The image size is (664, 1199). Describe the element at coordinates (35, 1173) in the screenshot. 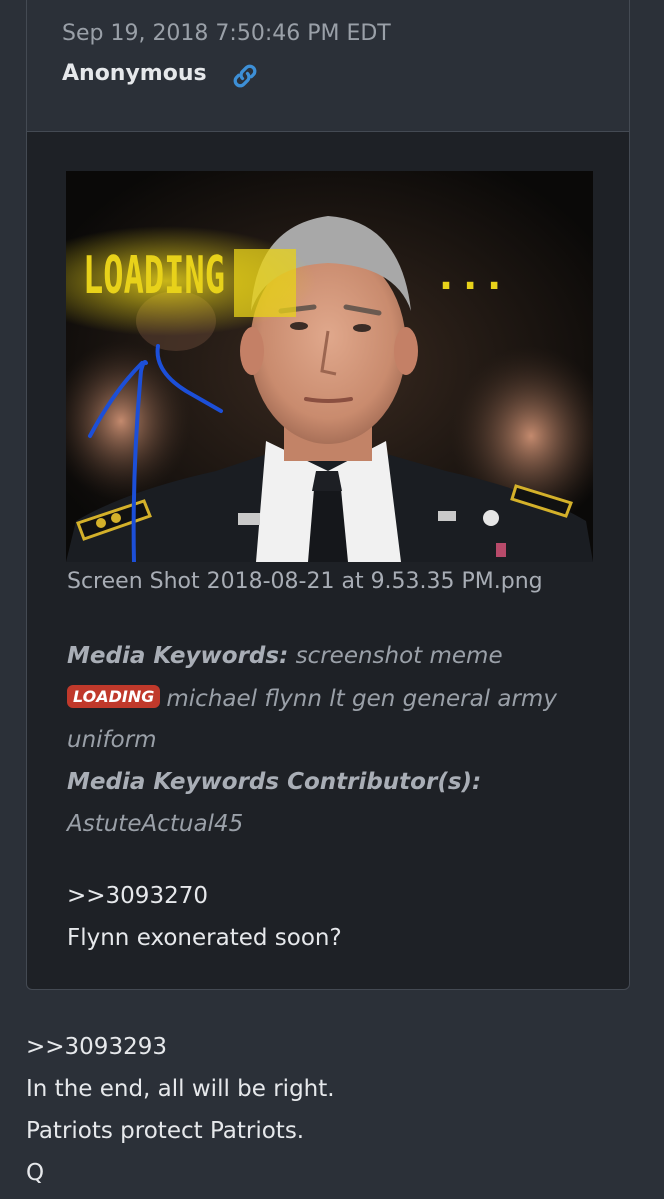

I see `reply-line-3: Q` at that location.